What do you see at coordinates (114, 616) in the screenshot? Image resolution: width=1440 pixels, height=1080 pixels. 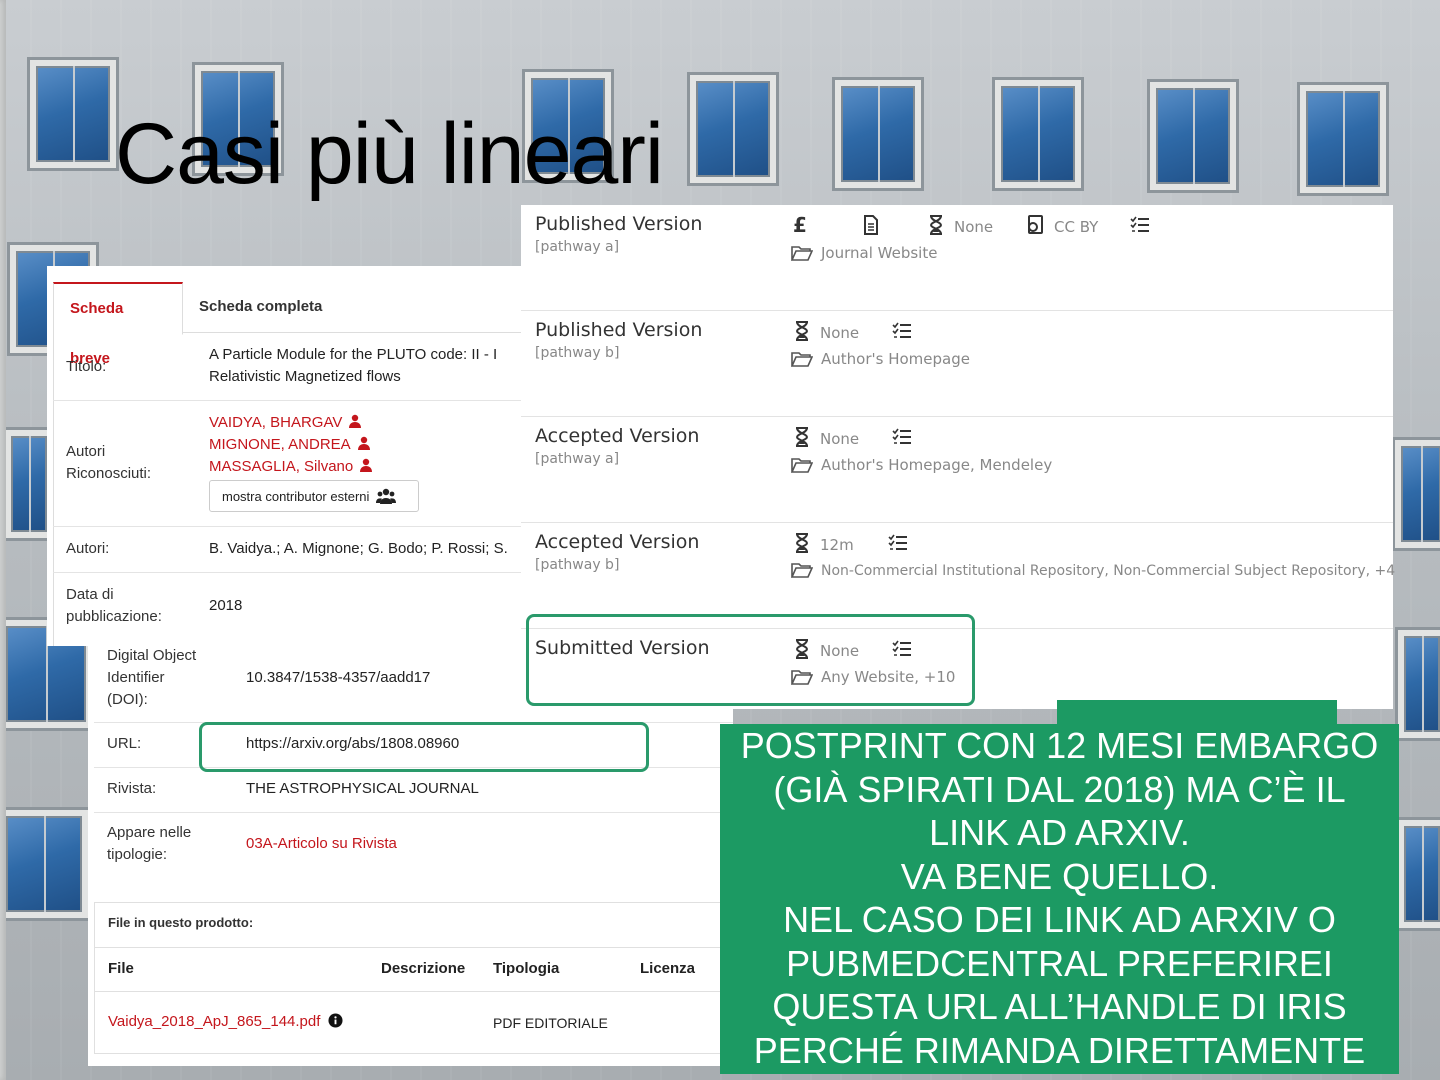 I see `data-label-line: pubblicazione:` at bounding box center [114, 616].